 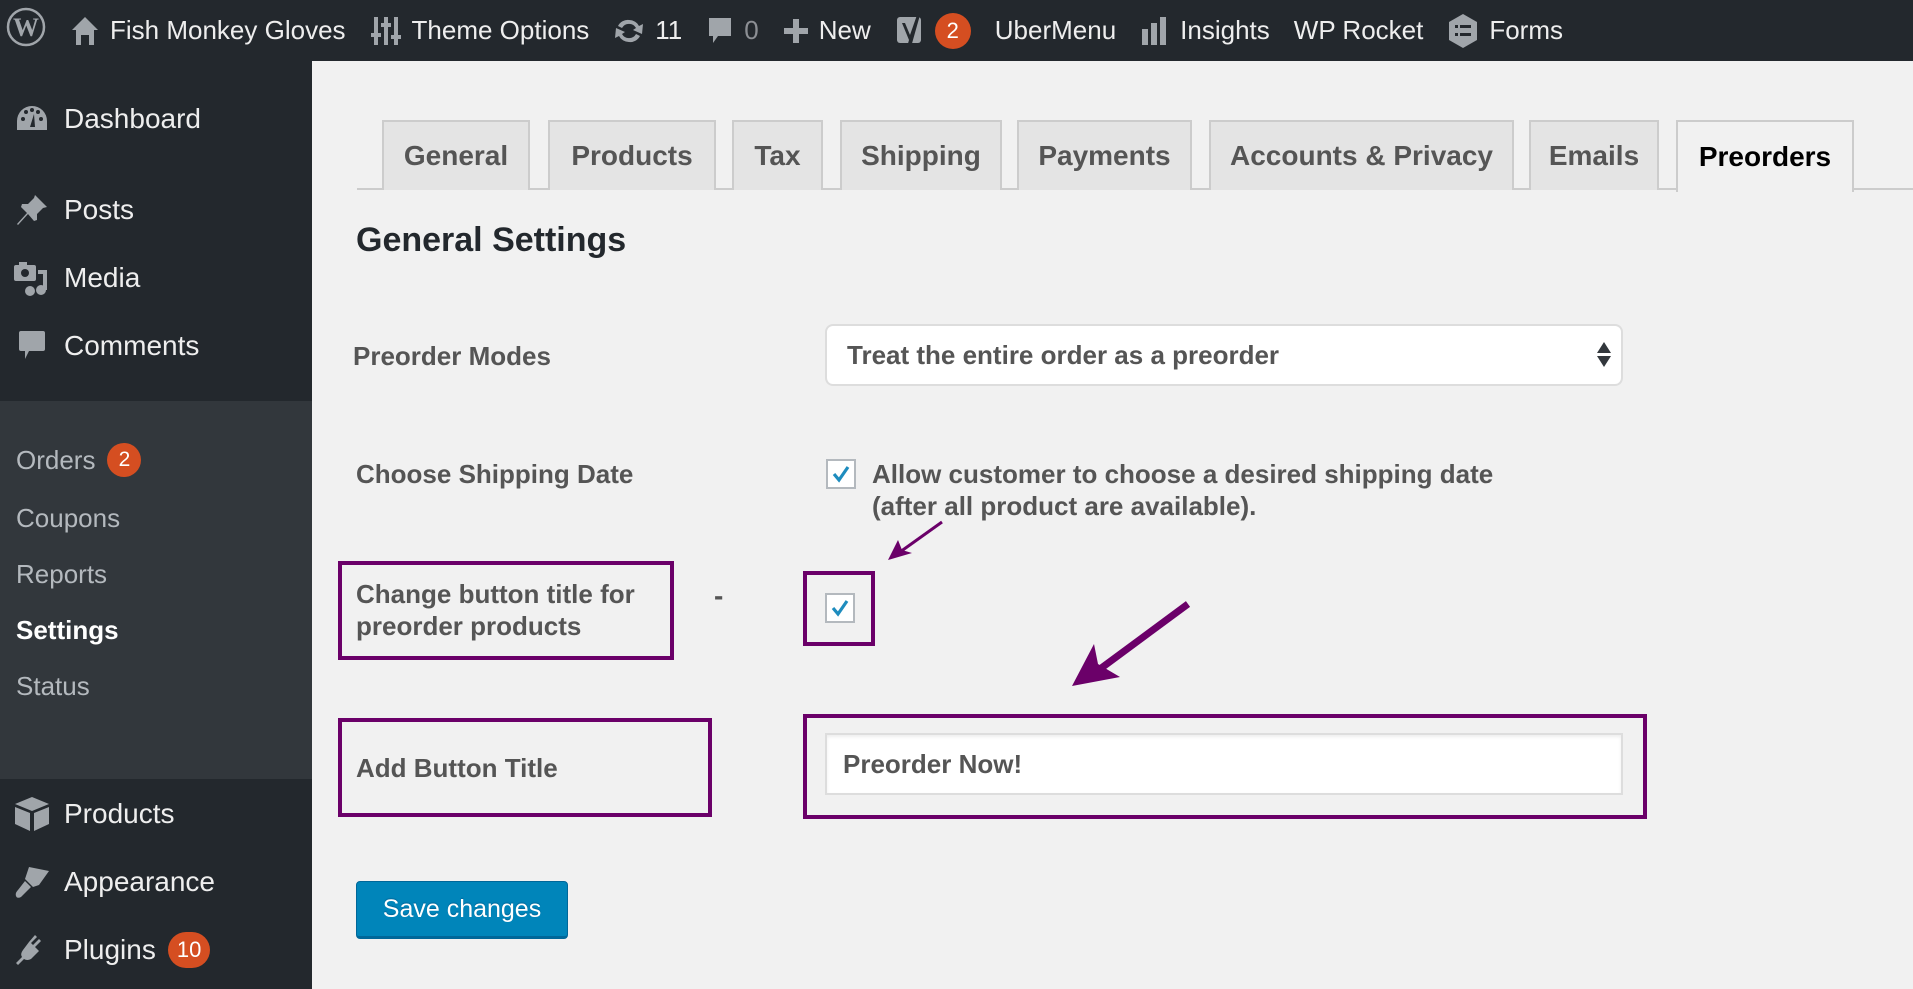 I want to click on tab-tax: Tax, so click(x=777, y=155).